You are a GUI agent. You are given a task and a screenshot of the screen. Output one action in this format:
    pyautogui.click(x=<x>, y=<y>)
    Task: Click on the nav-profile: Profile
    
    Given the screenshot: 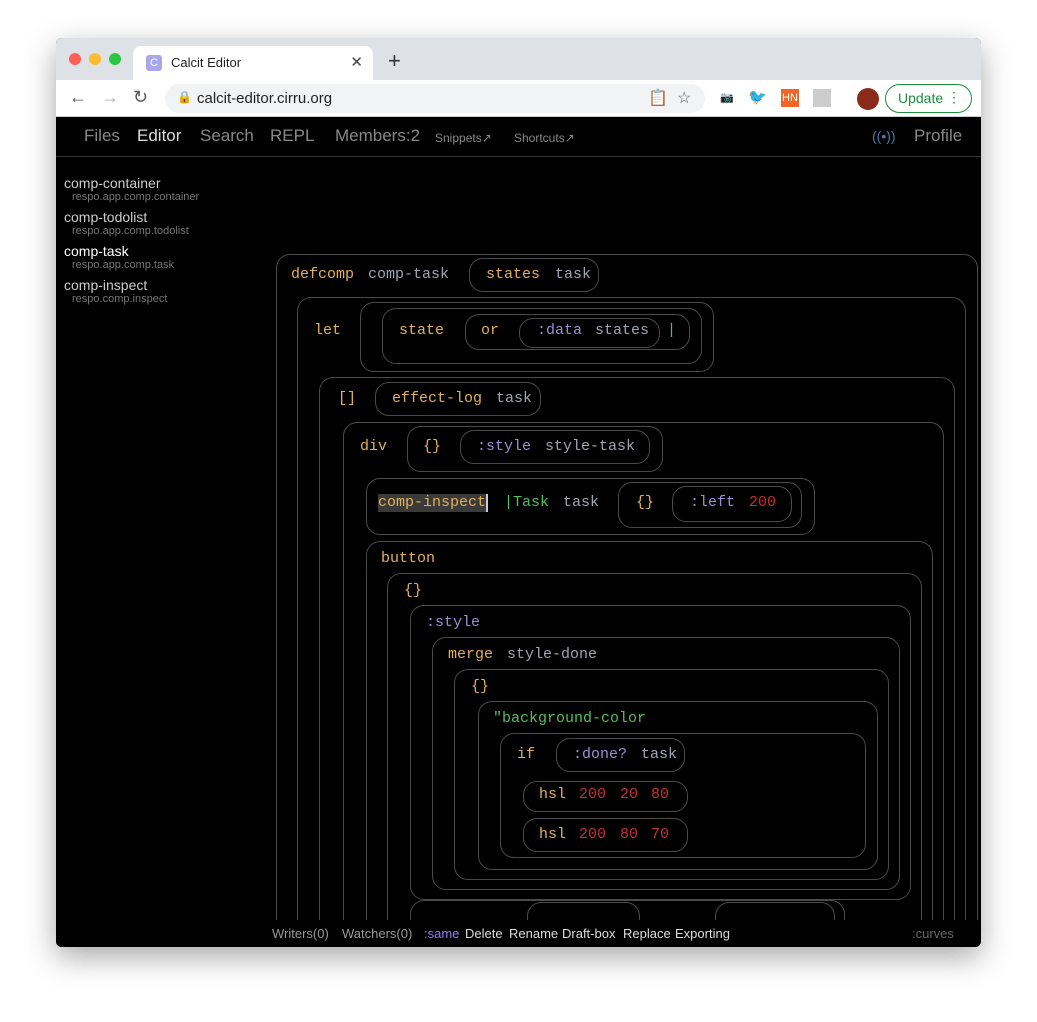 What is the action you would take?
    pyautogui.click(x=938, y=136)
    